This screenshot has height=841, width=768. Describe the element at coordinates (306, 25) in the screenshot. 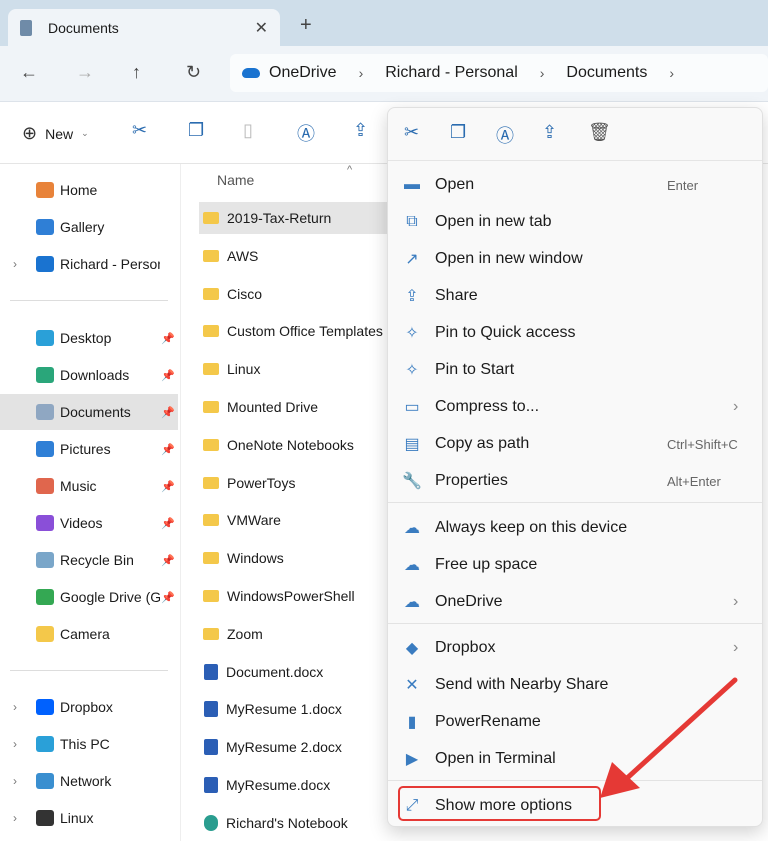

I see `new-tab-button: +` at that location.